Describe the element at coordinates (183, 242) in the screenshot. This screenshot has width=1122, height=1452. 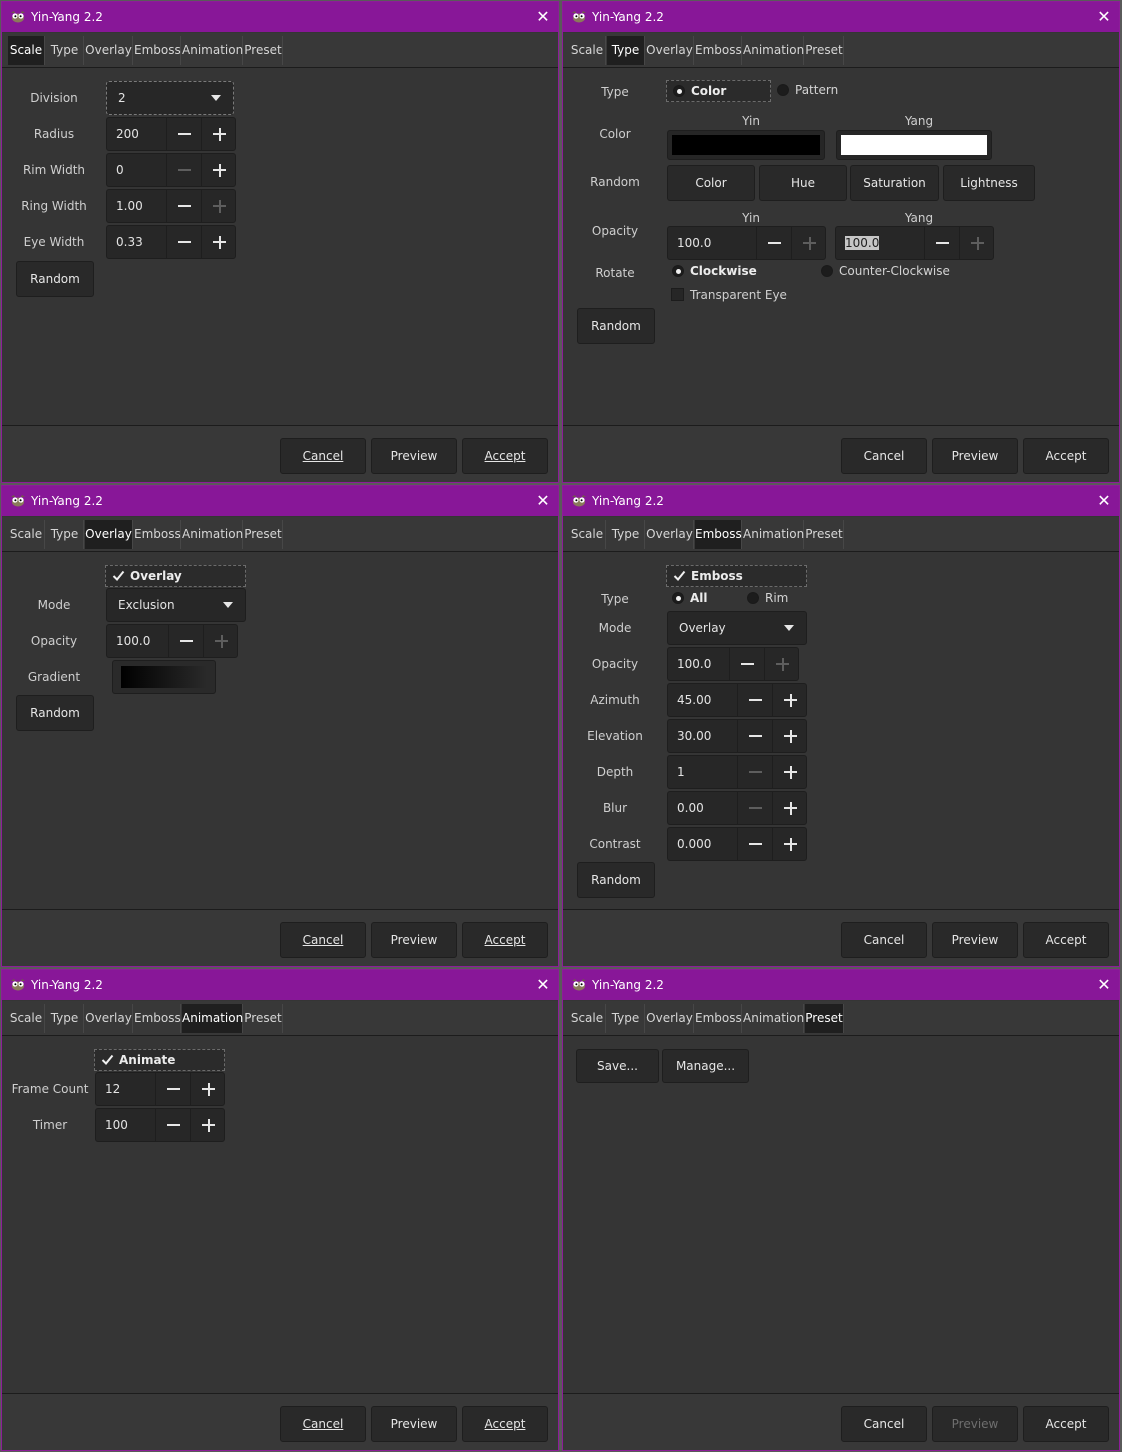
I see `eye-width-decrement-button` at that location.